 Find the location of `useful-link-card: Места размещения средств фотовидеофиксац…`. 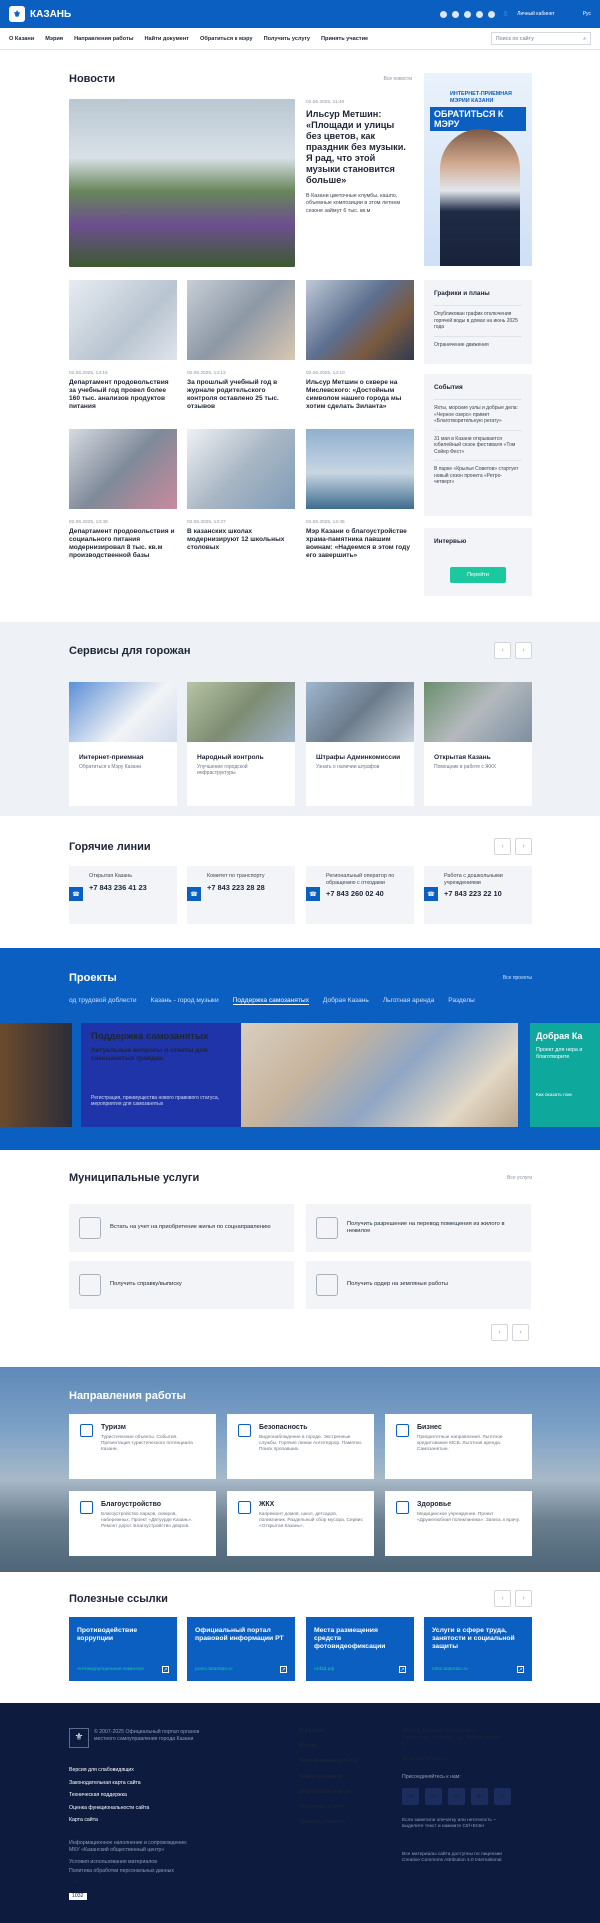

useful-link-card: Места размещения средств фотовидеофиксац… is located at coordinates (360, 1649).